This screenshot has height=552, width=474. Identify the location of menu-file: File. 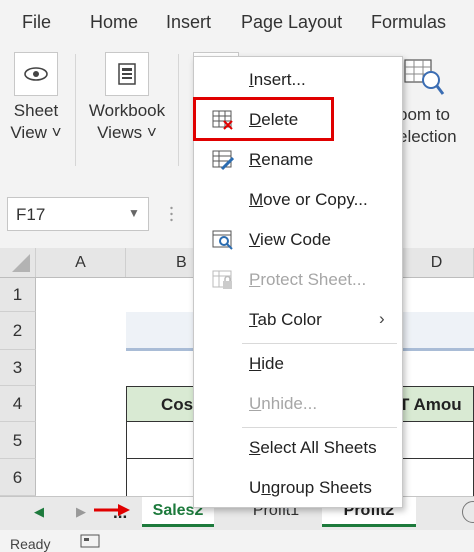
(36, 22).